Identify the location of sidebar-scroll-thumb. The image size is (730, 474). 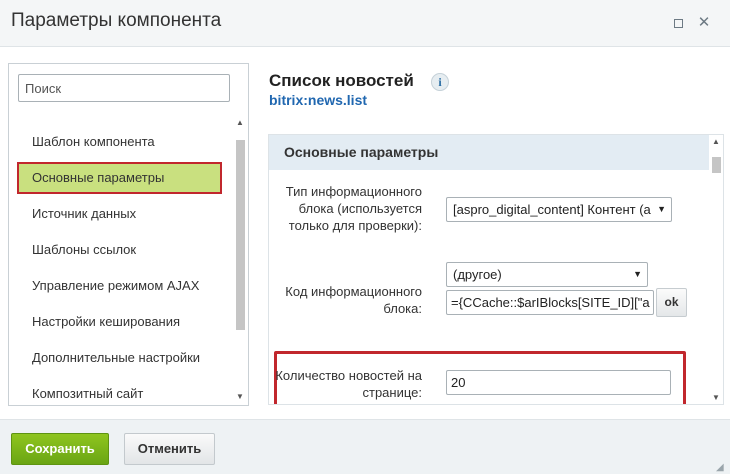
(240, 235).